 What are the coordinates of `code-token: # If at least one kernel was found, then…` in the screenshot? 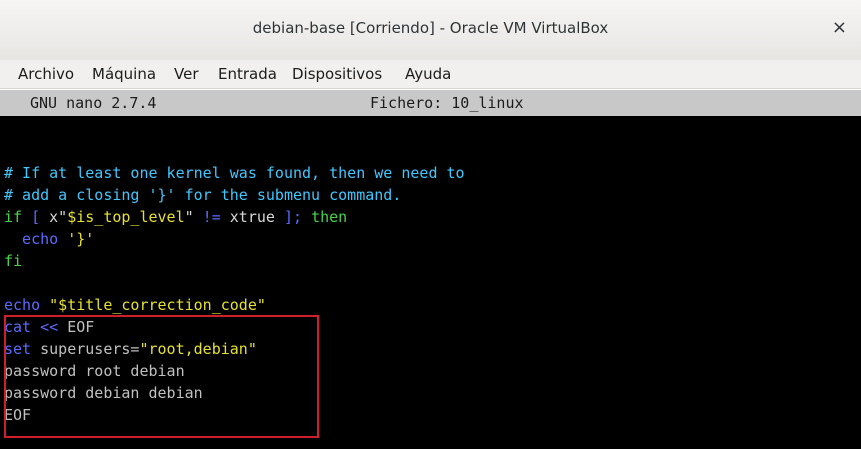 It's located at (234, 173).